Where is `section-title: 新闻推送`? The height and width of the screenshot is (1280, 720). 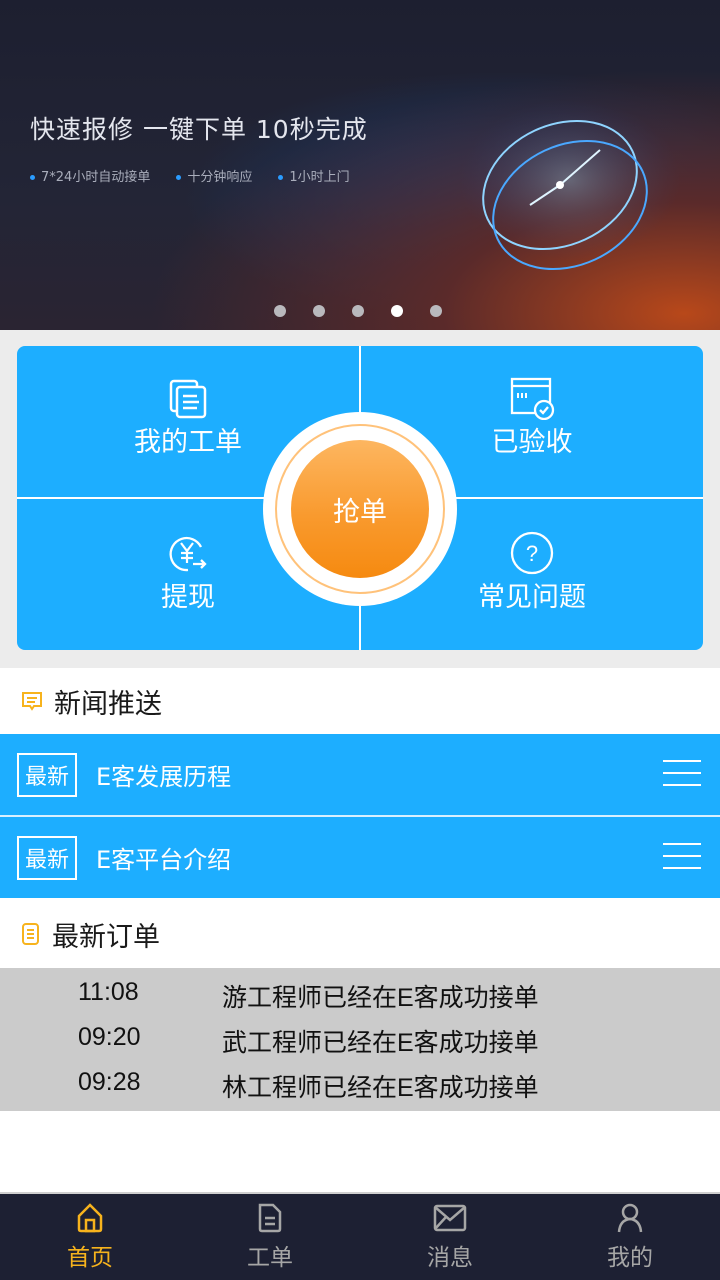
section-title: 新闻推送 is located at coordinates (108, 704).